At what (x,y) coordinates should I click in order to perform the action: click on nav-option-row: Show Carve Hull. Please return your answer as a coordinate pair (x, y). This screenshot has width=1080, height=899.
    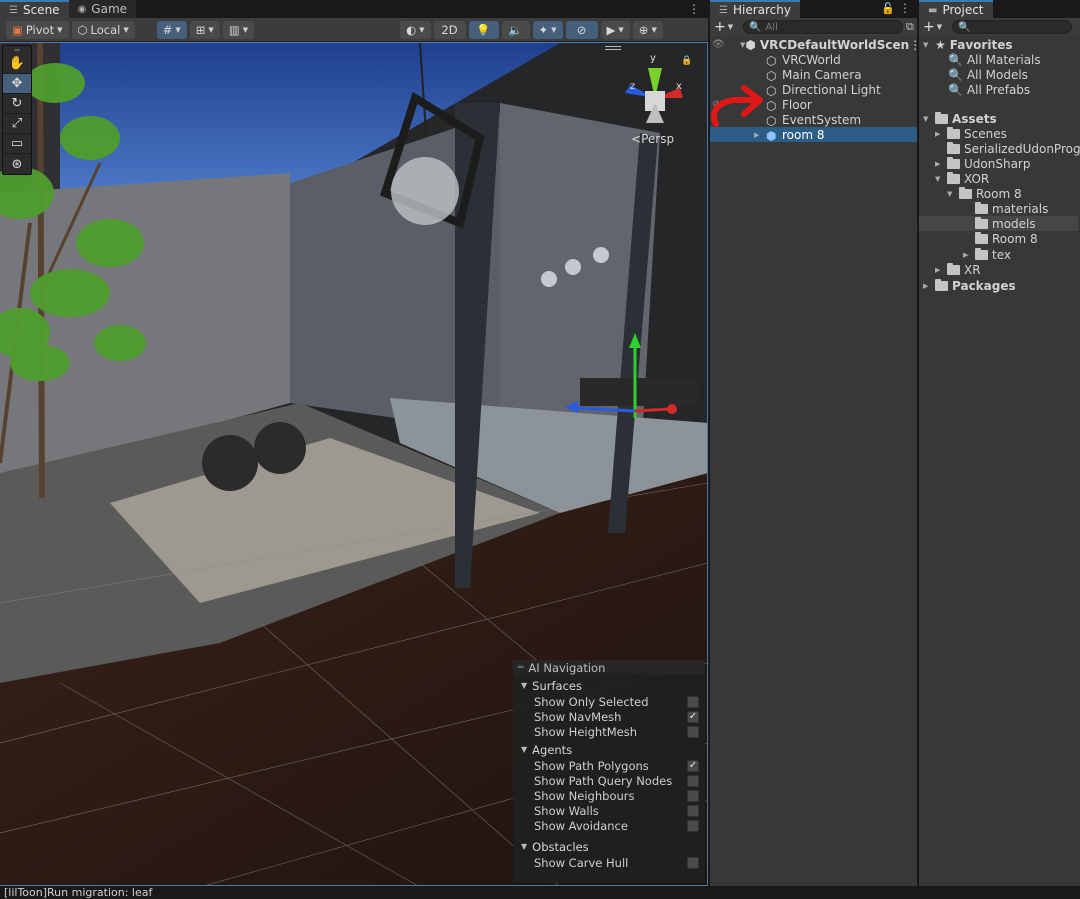
    Looking at the image, I should click on (609, 862).